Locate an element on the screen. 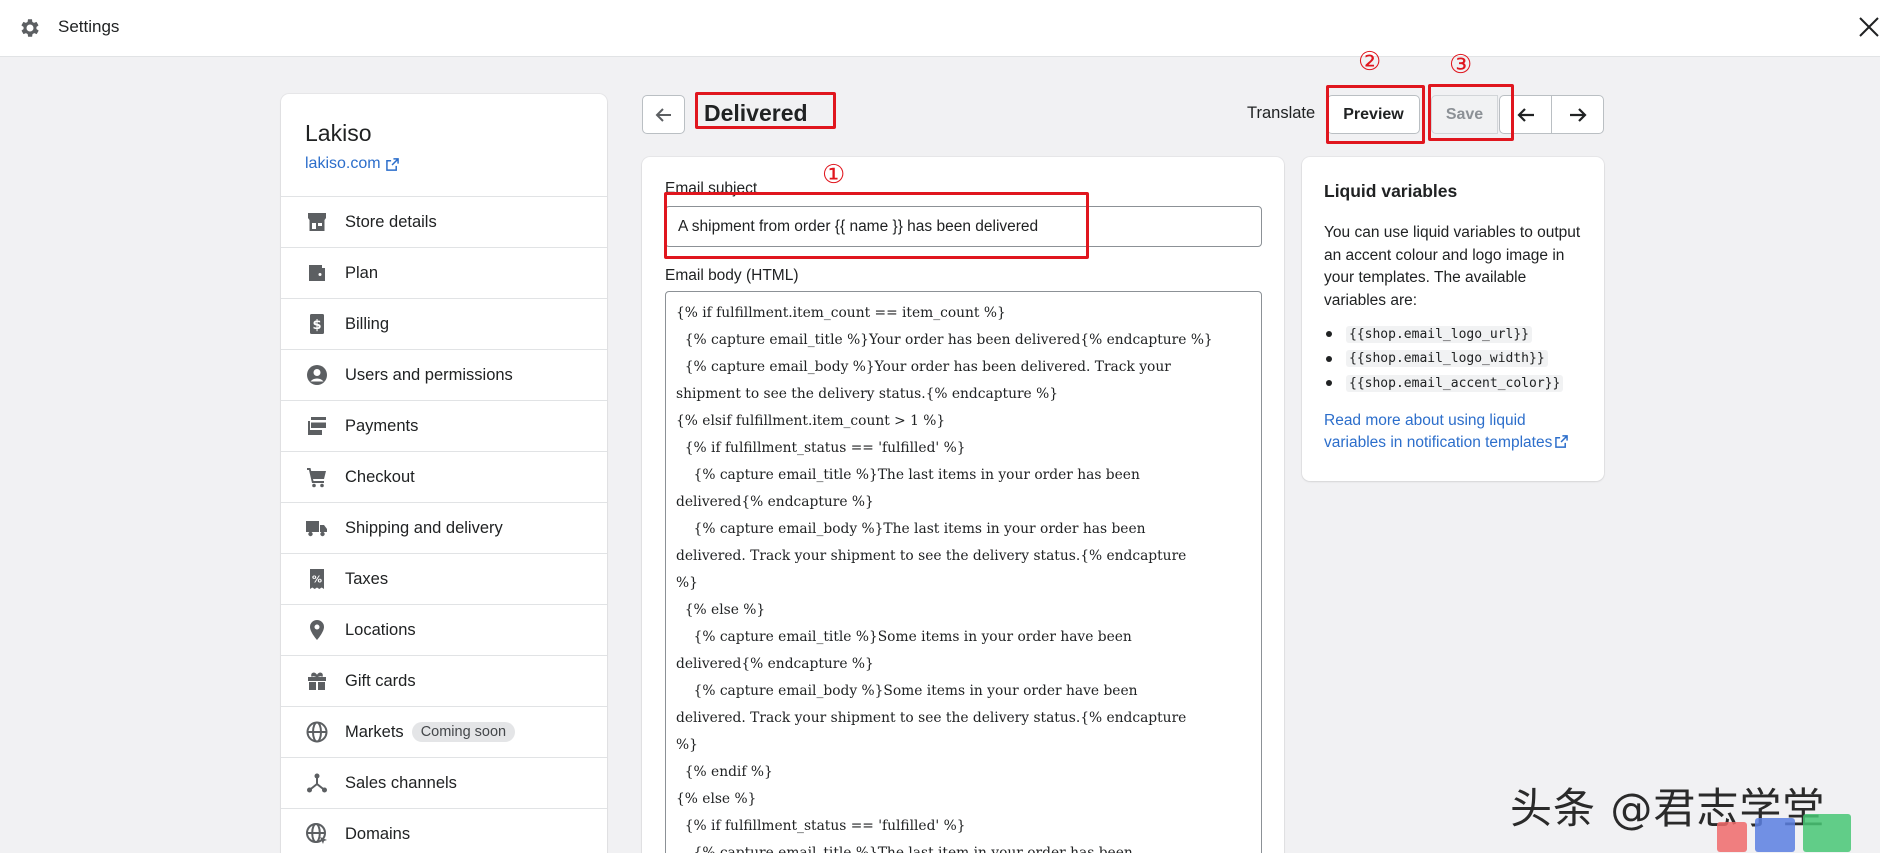 Image resolution: width=1880 pixels, height=853 pixels. annotation-box-preview is located at coordinates (1375, 114).